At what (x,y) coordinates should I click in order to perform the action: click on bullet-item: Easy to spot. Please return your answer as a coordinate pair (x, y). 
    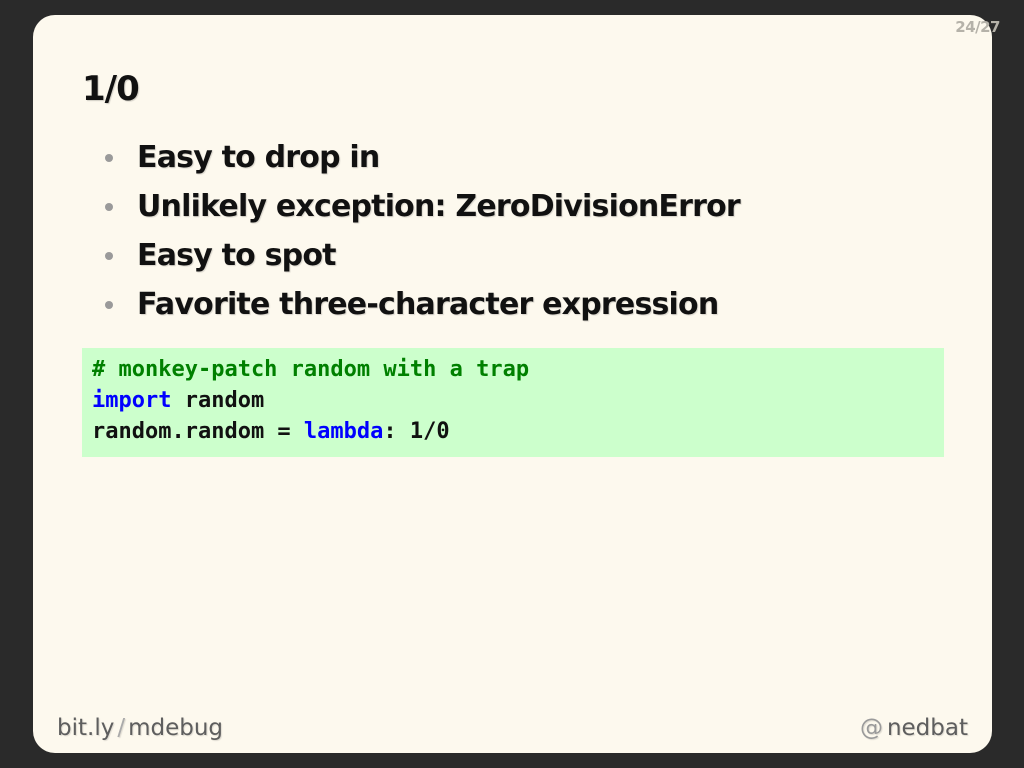
    Looking at the image, I should click on (421, 255).